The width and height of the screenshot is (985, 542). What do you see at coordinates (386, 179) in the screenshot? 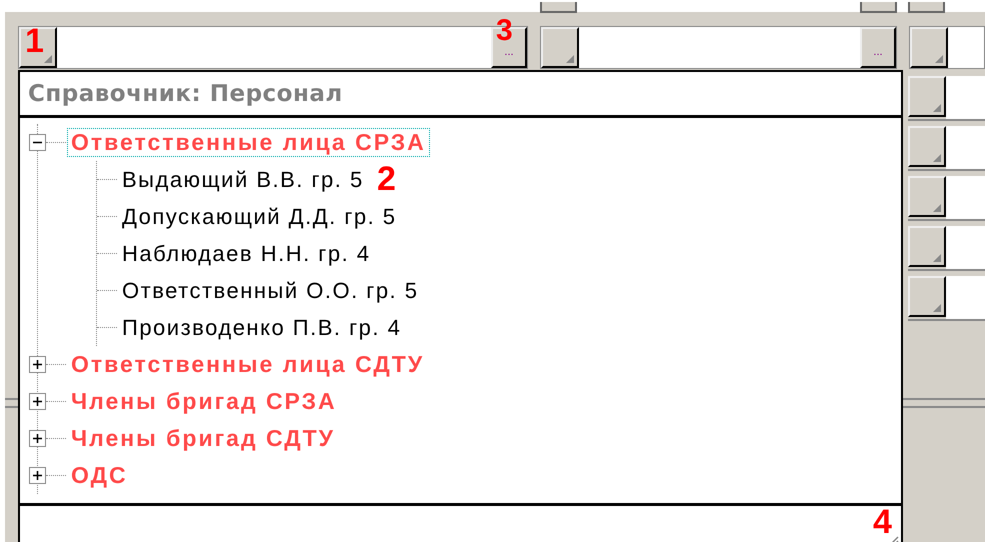
I see `number-label: 2` at bounding box center [386, 179].